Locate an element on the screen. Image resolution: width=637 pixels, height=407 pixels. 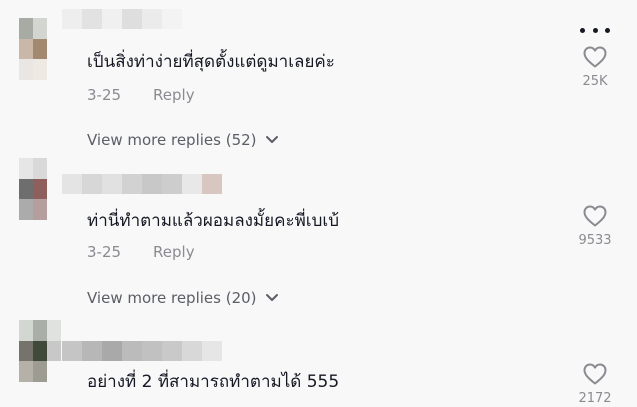
like-group: 25K is located at coordinates (595, 67).